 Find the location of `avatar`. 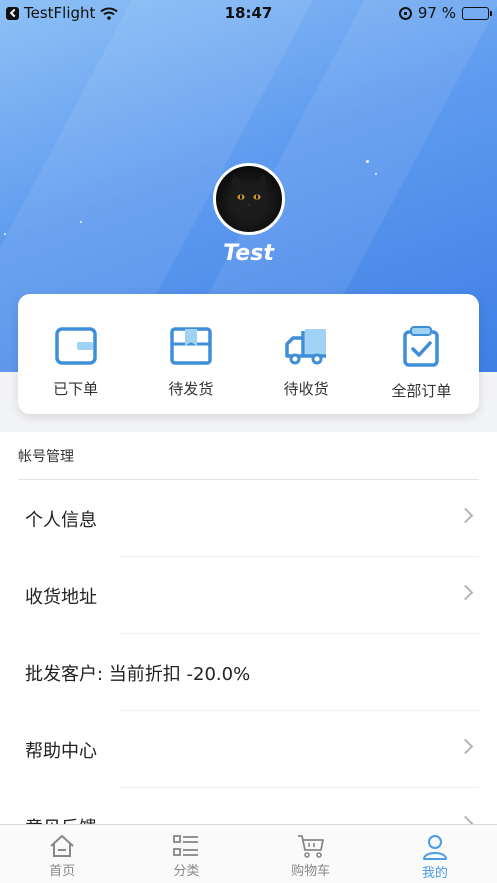

avatar is located at coordinates (249, 199).